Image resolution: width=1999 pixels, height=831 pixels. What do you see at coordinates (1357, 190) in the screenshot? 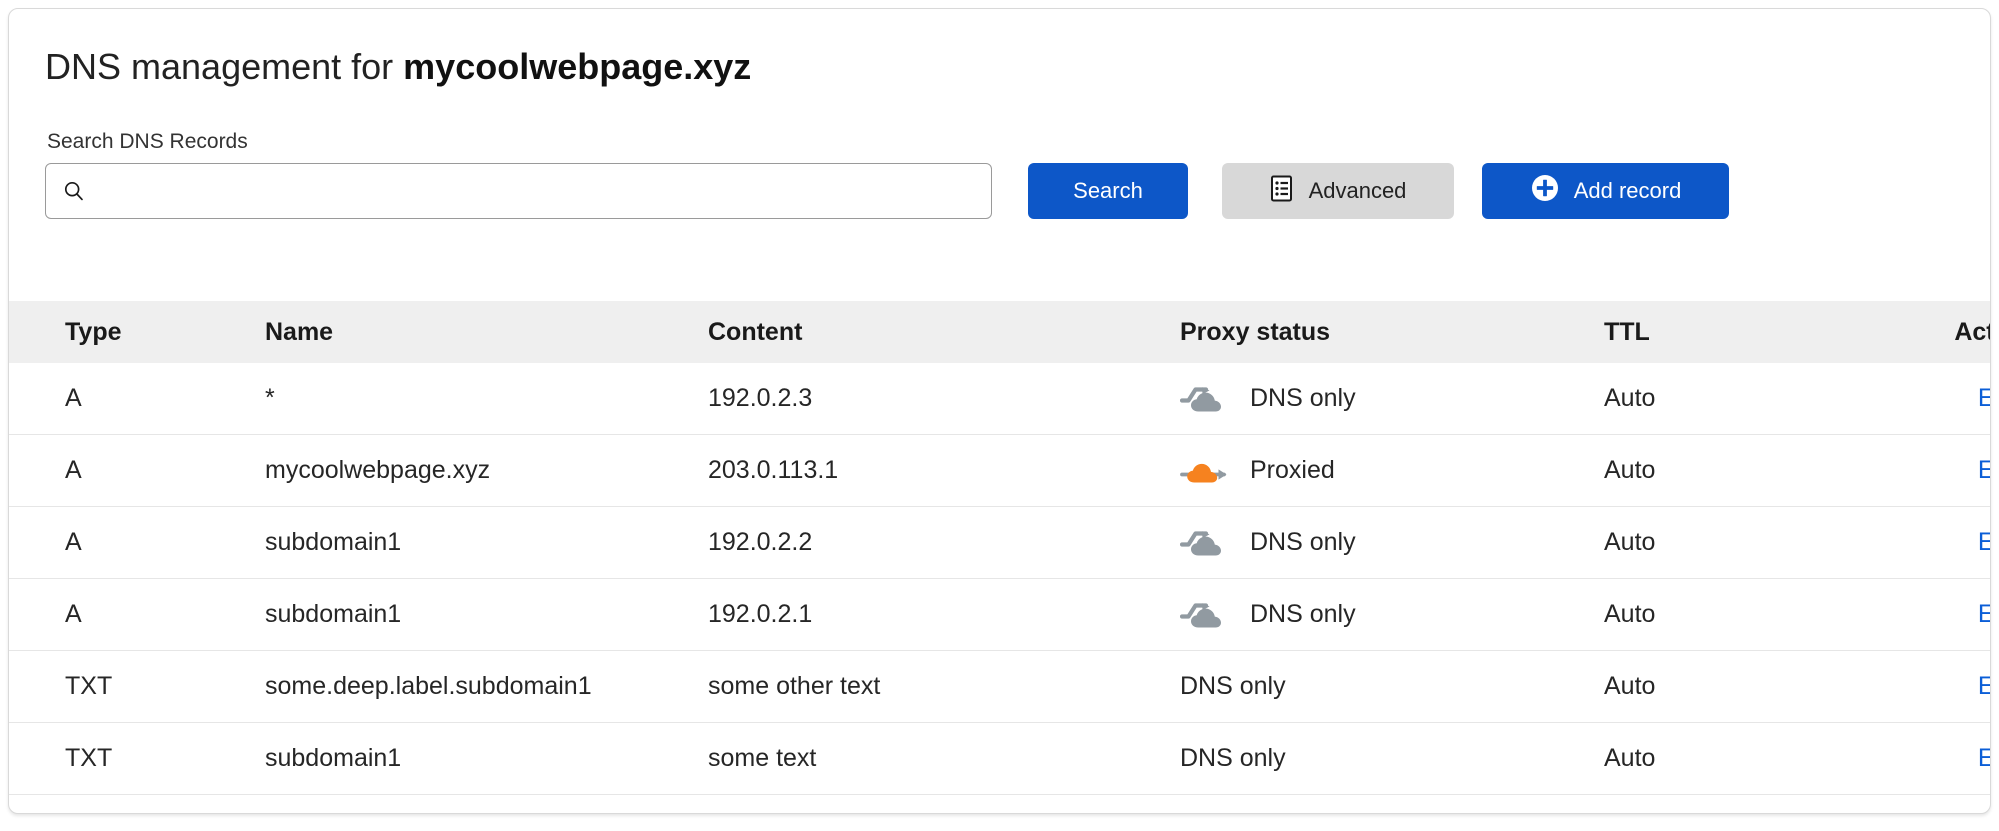
I see `advanced-button-label: Advanced` at bounding box center [1357, 190].